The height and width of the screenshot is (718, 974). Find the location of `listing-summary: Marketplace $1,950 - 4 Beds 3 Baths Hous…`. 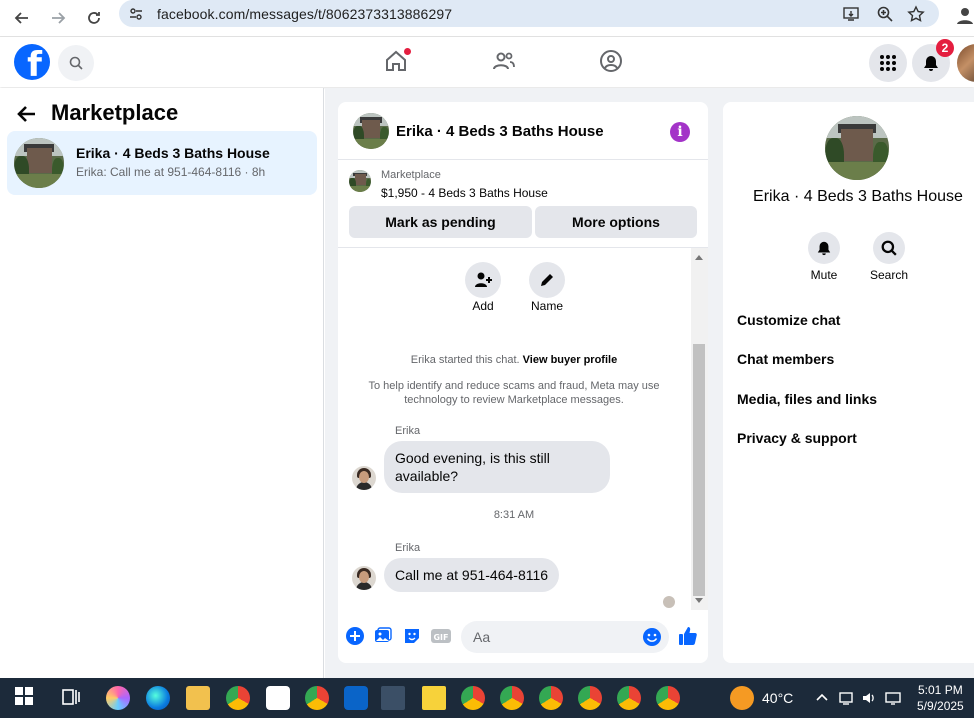

listing-summary: Marketplace $1,950 - 4 Beds 3 Baths Hous… is located at coordinates (523, 204).